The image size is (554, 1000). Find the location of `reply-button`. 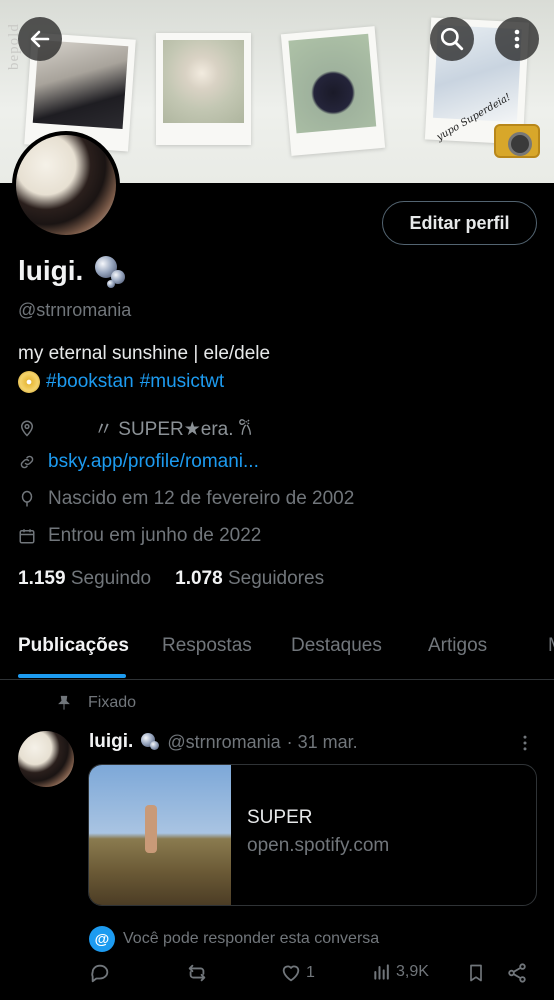

reply-button is located at coordinates (100, 973).